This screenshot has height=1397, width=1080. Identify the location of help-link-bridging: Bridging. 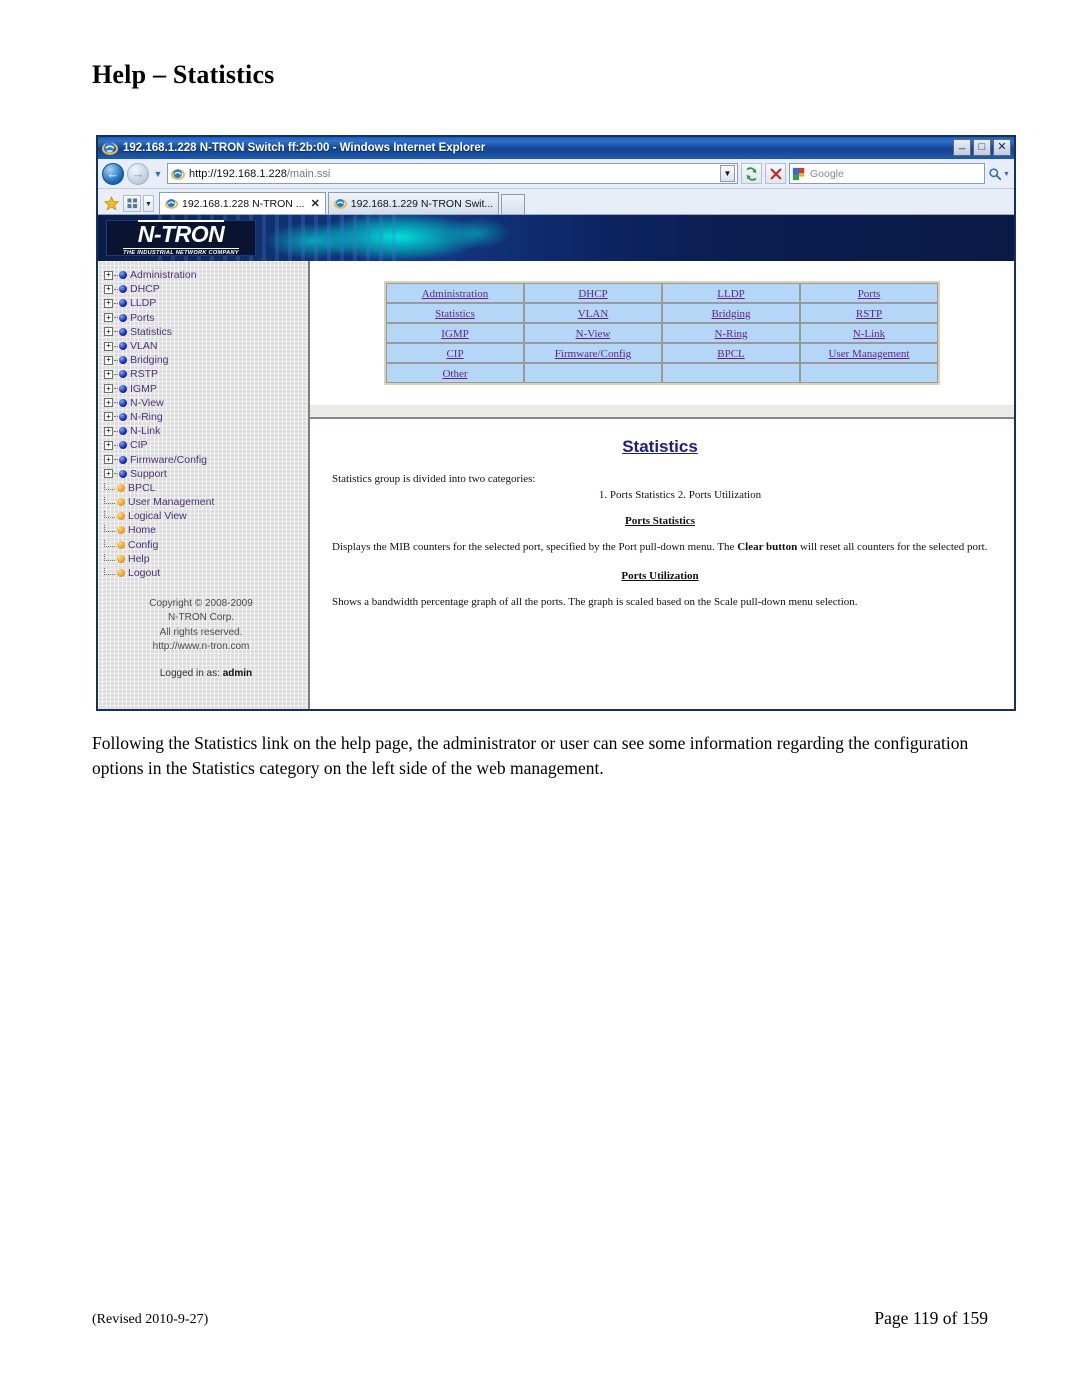
(730, 314).